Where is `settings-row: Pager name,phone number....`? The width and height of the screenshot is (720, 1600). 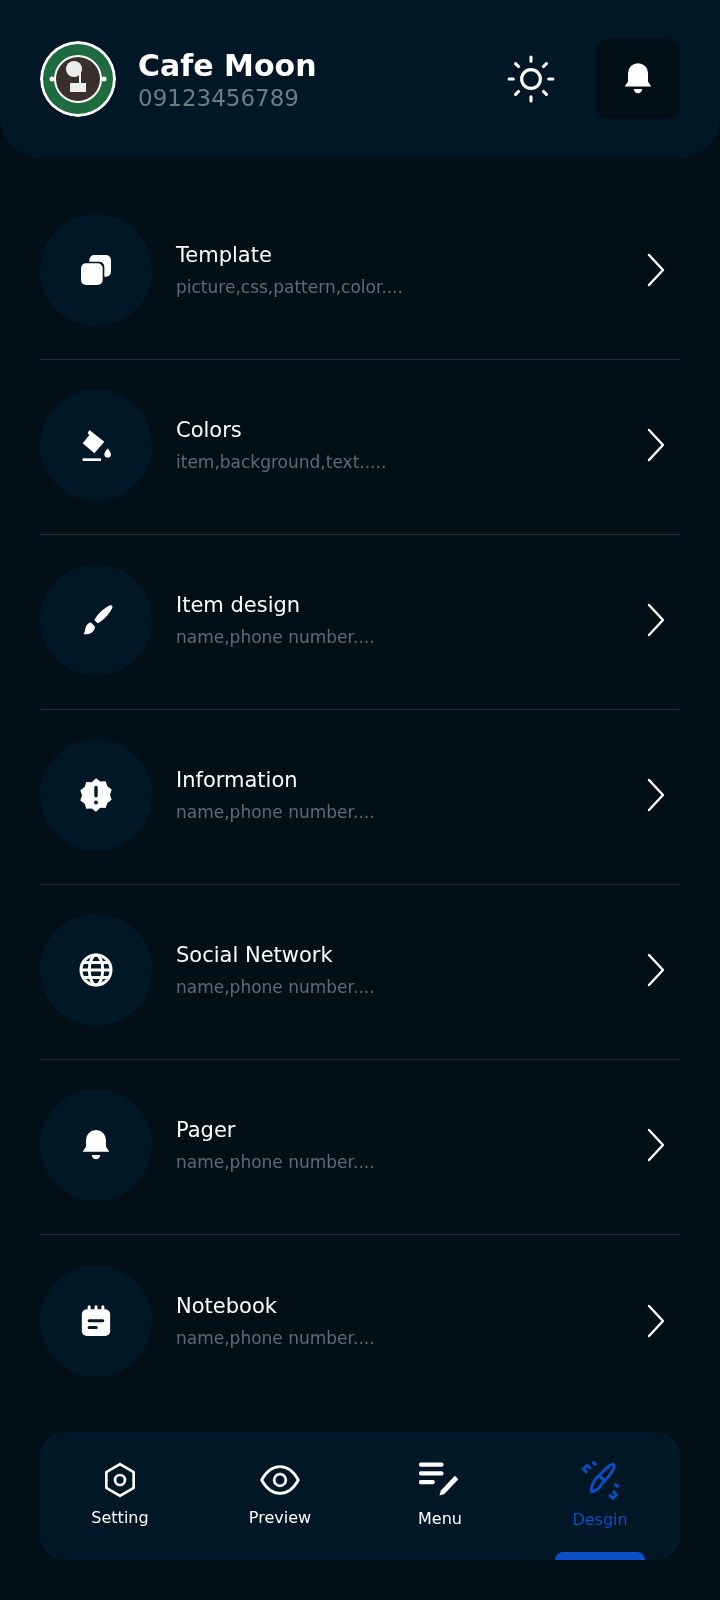 settings-row: Pager name,phone number.... is located at coordinates (360, 1147).